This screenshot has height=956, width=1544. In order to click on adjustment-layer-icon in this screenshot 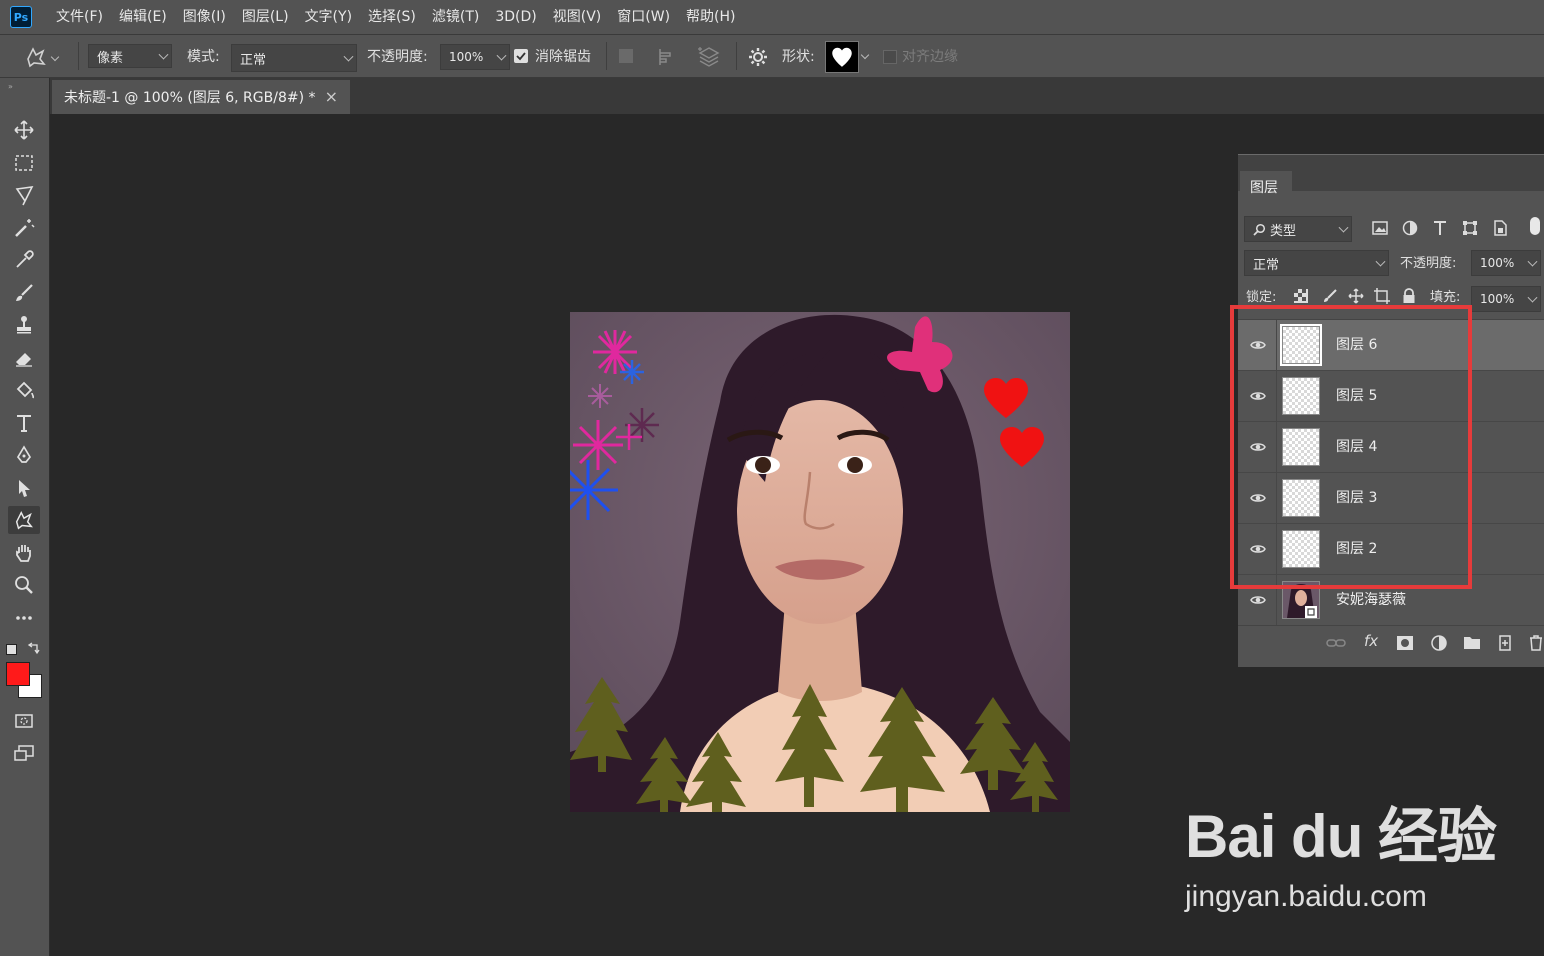, I will do `click(1439, 643)`.